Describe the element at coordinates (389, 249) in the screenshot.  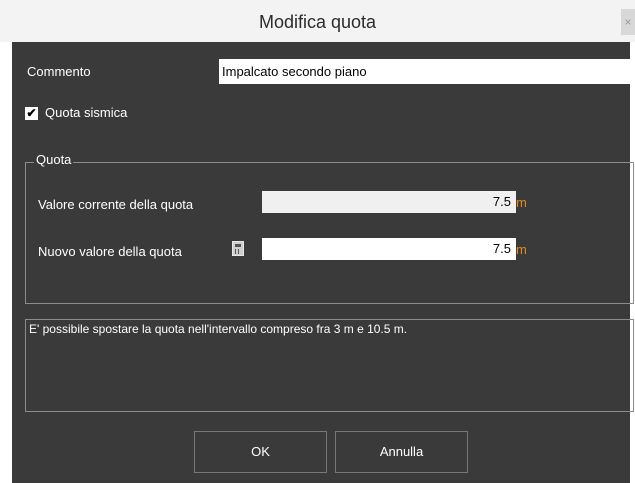
I see `new-value-input: 7.5` at that location.